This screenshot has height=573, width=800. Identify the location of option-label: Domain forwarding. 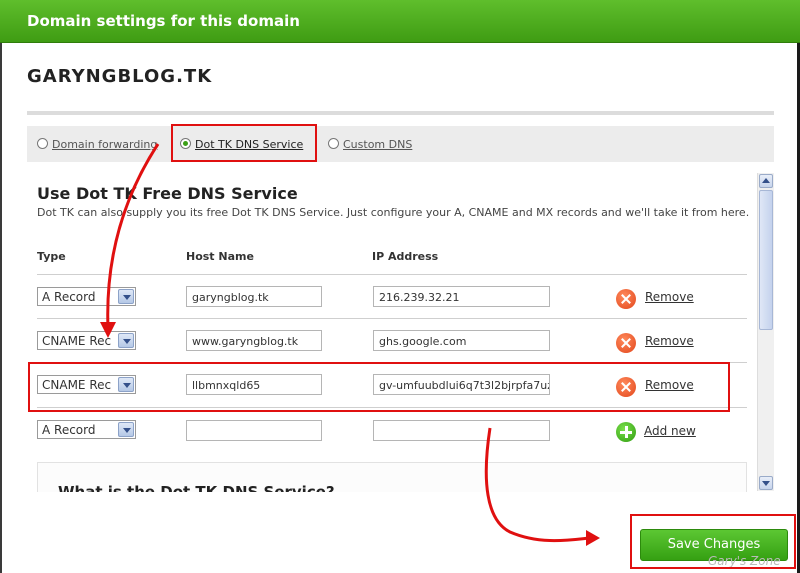
(105, 144).